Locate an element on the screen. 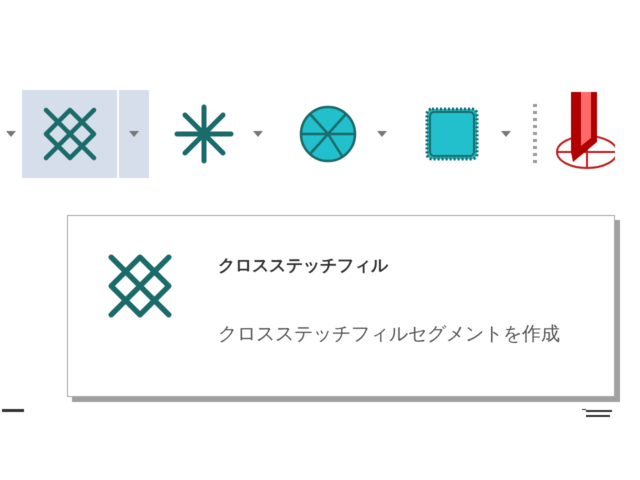 The width and height of the screenshot is (640, 480). menu-icon is located at coordinates (597, 414).